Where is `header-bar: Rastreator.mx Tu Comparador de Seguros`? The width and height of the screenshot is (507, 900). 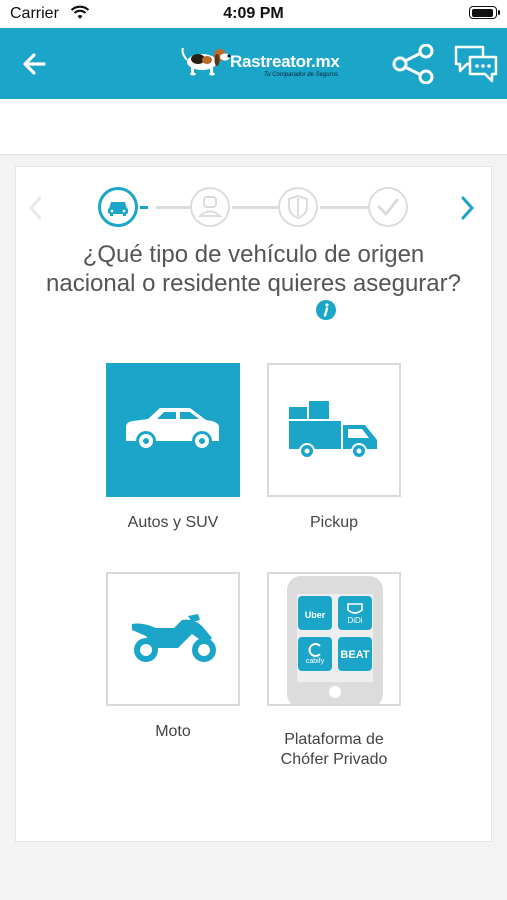
header-bar: Rastreator.mx Tu Comparador de Seguros is located at coordinates (253, 63).